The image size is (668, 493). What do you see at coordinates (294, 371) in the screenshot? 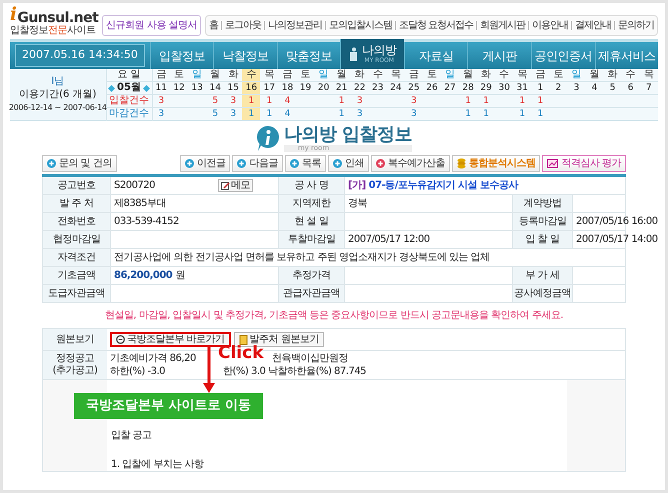
I see `amendment-text: 한(%) 3.0 낙찰하한율(%) 87.745` at bounding box center [294, 371].